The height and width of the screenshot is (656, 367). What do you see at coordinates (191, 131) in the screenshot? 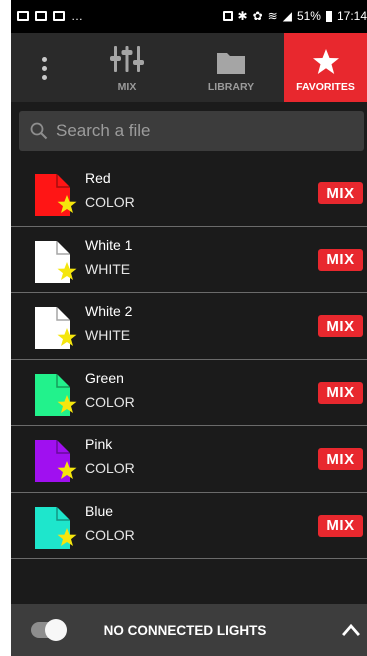
I see `search-input: Search a file` at bounding box center [191, 131].